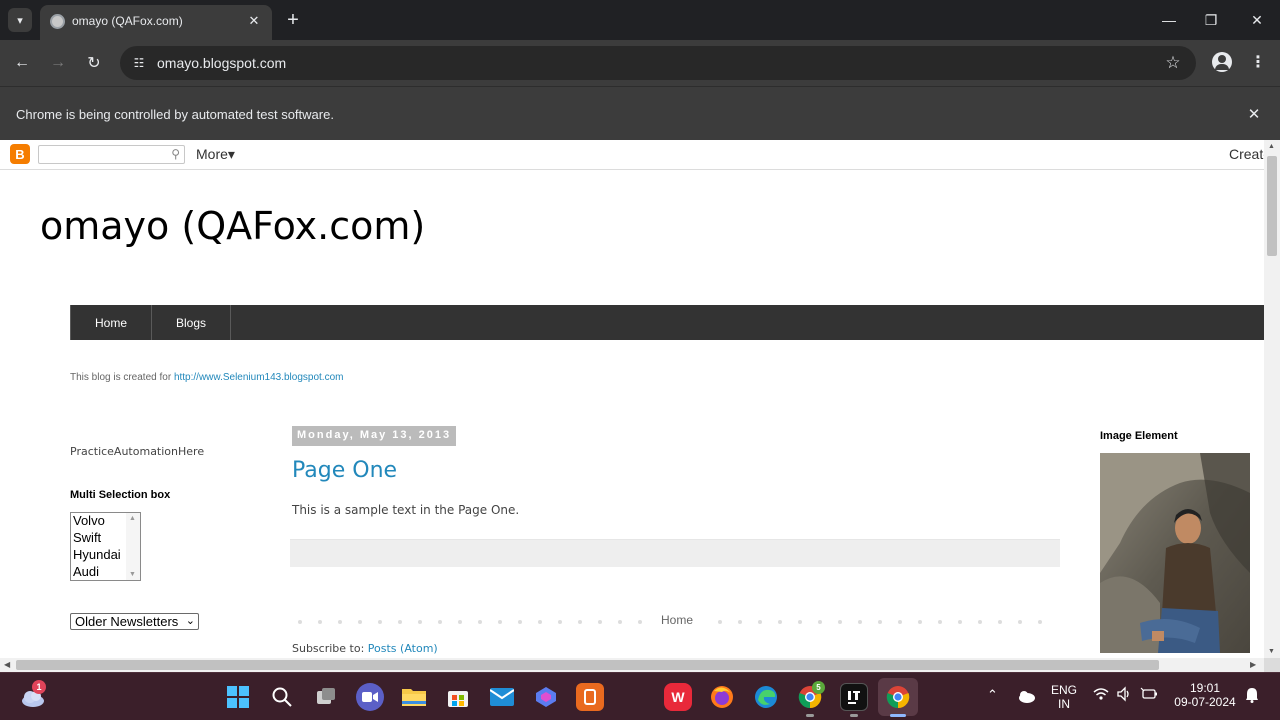 The width and height of the screenshot is (1280, 720). What do you see at coordinates (105, 546) in the screenshot?
I see `multi-selection-box: Volvo Swift Hyundai Audi ▲ ▼` at bounding box center [105, 546].